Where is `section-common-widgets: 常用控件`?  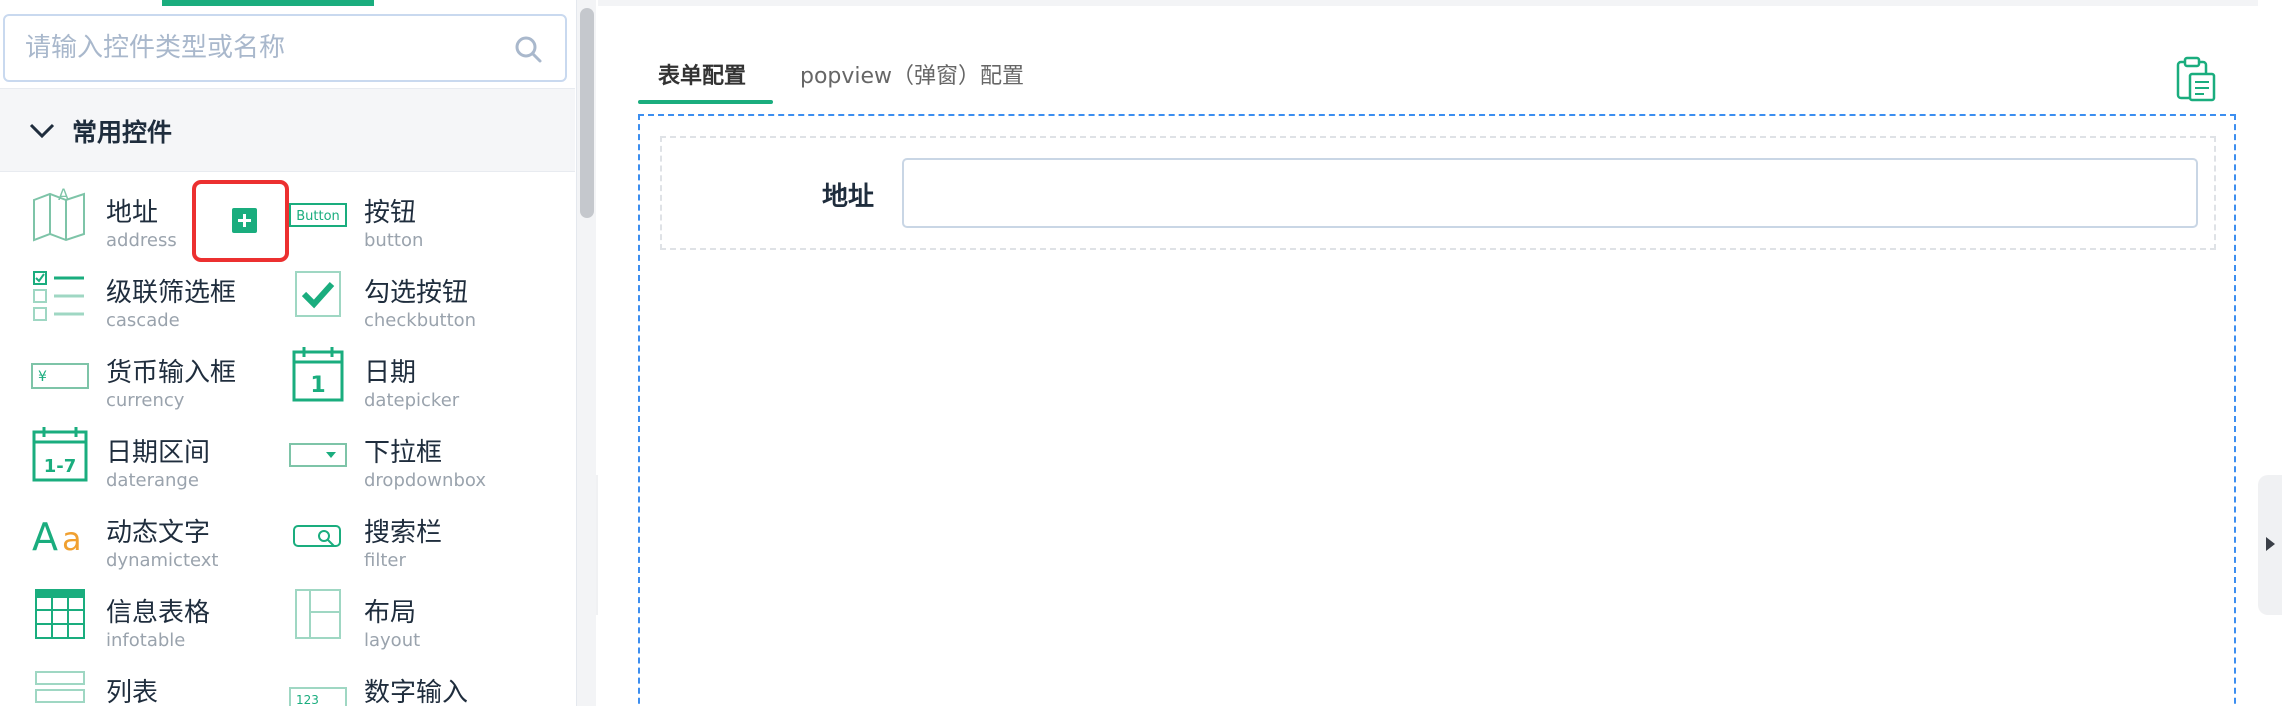
section-common-widgets: 常用控件 is located at coordinates (287, 130).